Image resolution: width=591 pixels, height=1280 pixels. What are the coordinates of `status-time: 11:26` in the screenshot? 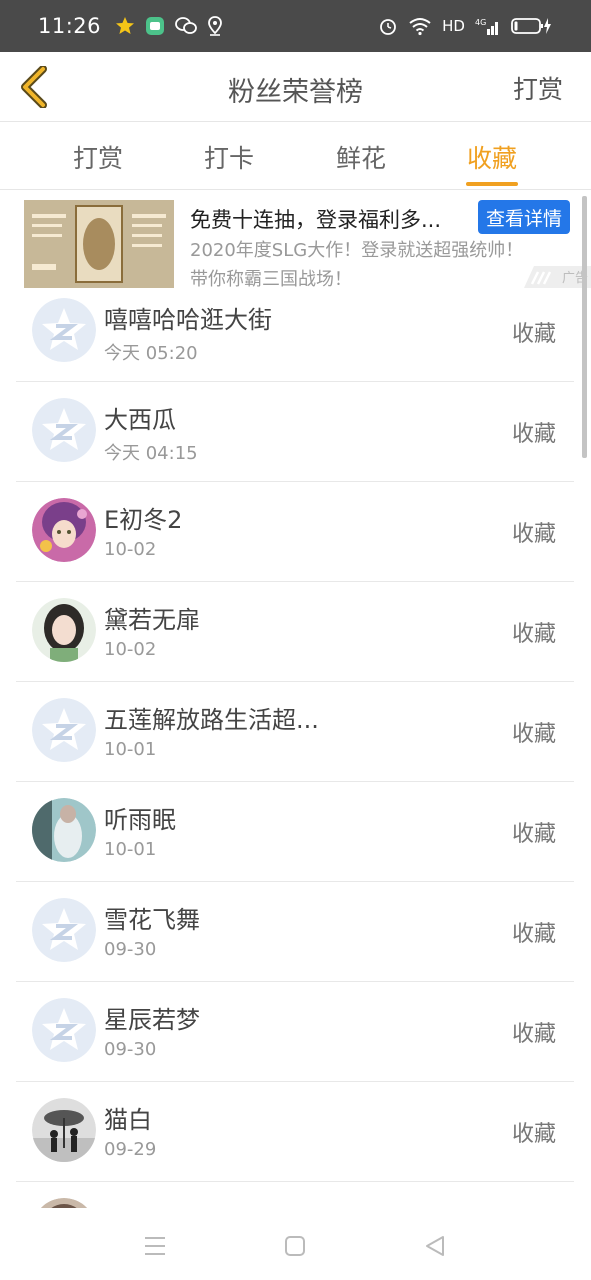 It's located at (70, 26).